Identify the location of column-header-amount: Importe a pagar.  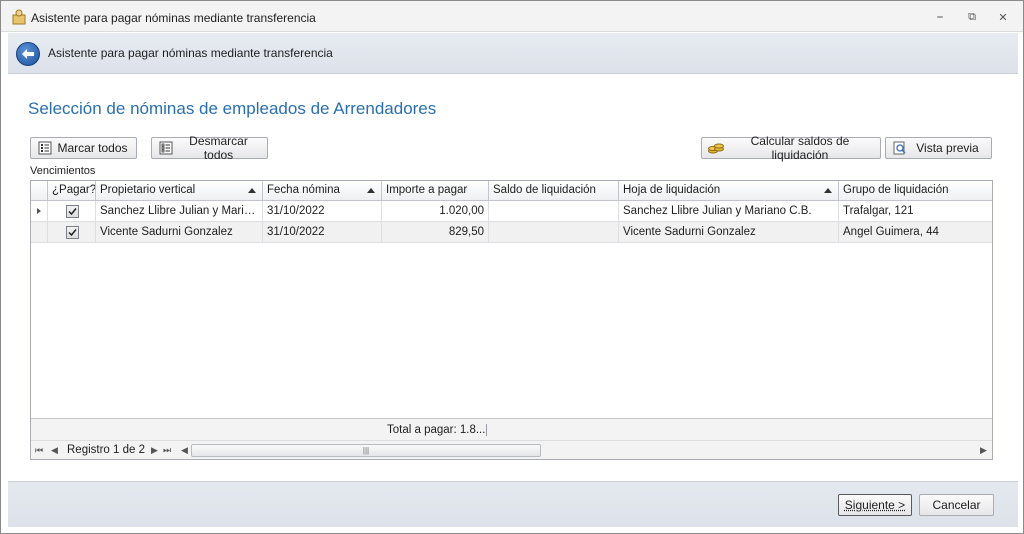
(435, 191).